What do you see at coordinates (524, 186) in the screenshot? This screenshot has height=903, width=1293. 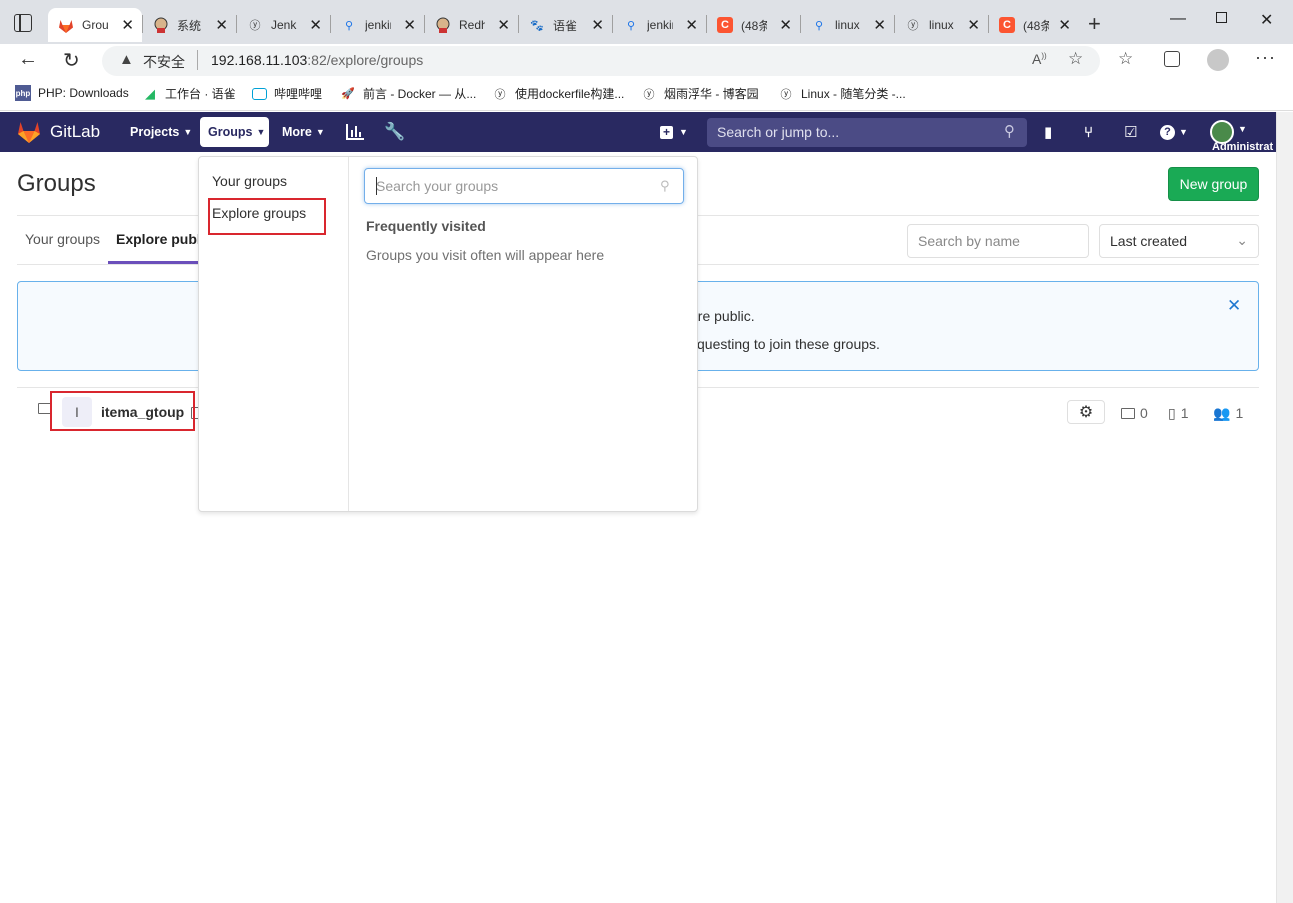 I see `dropdown-search-input: Search your groups` at bounding box center [524, 186].